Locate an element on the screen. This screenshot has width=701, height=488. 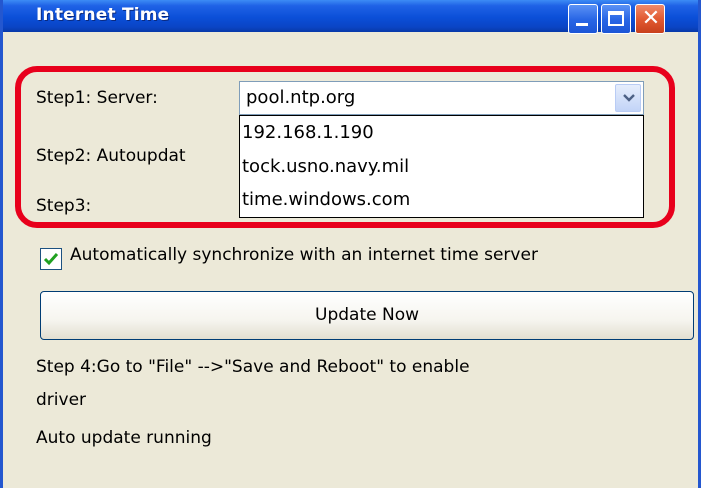
title-bar: Internet Time ✕ is located at coordinates (350, 17).